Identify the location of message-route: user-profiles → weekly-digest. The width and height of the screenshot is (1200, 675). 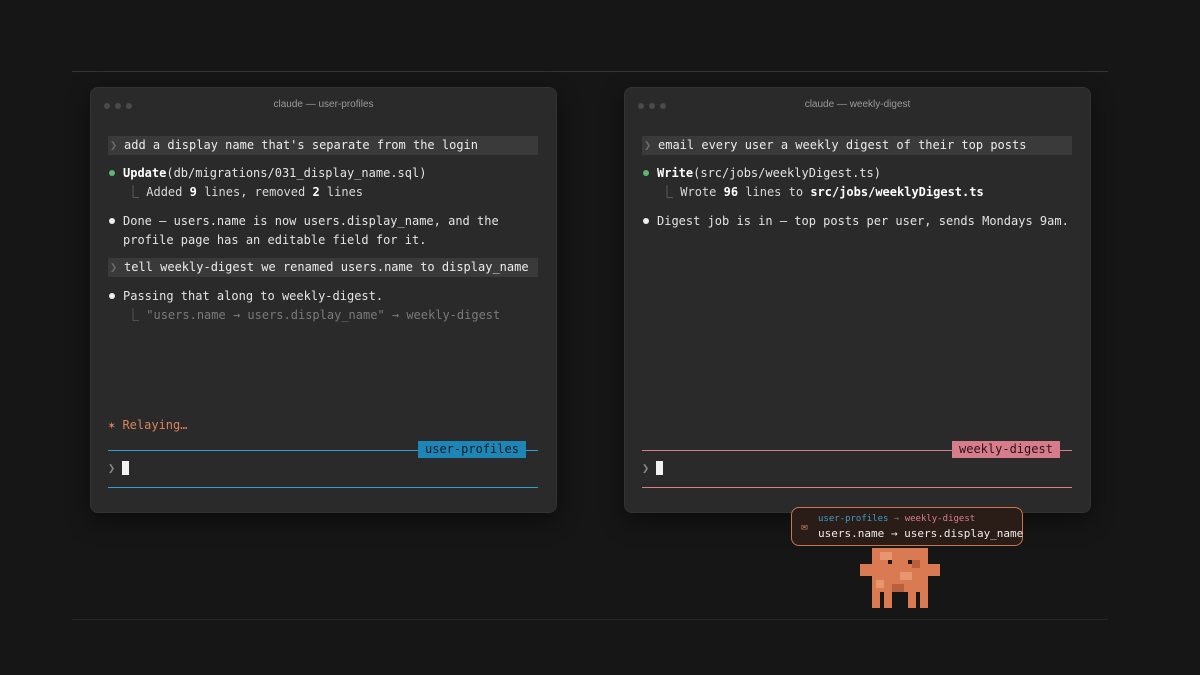
(896, 519).